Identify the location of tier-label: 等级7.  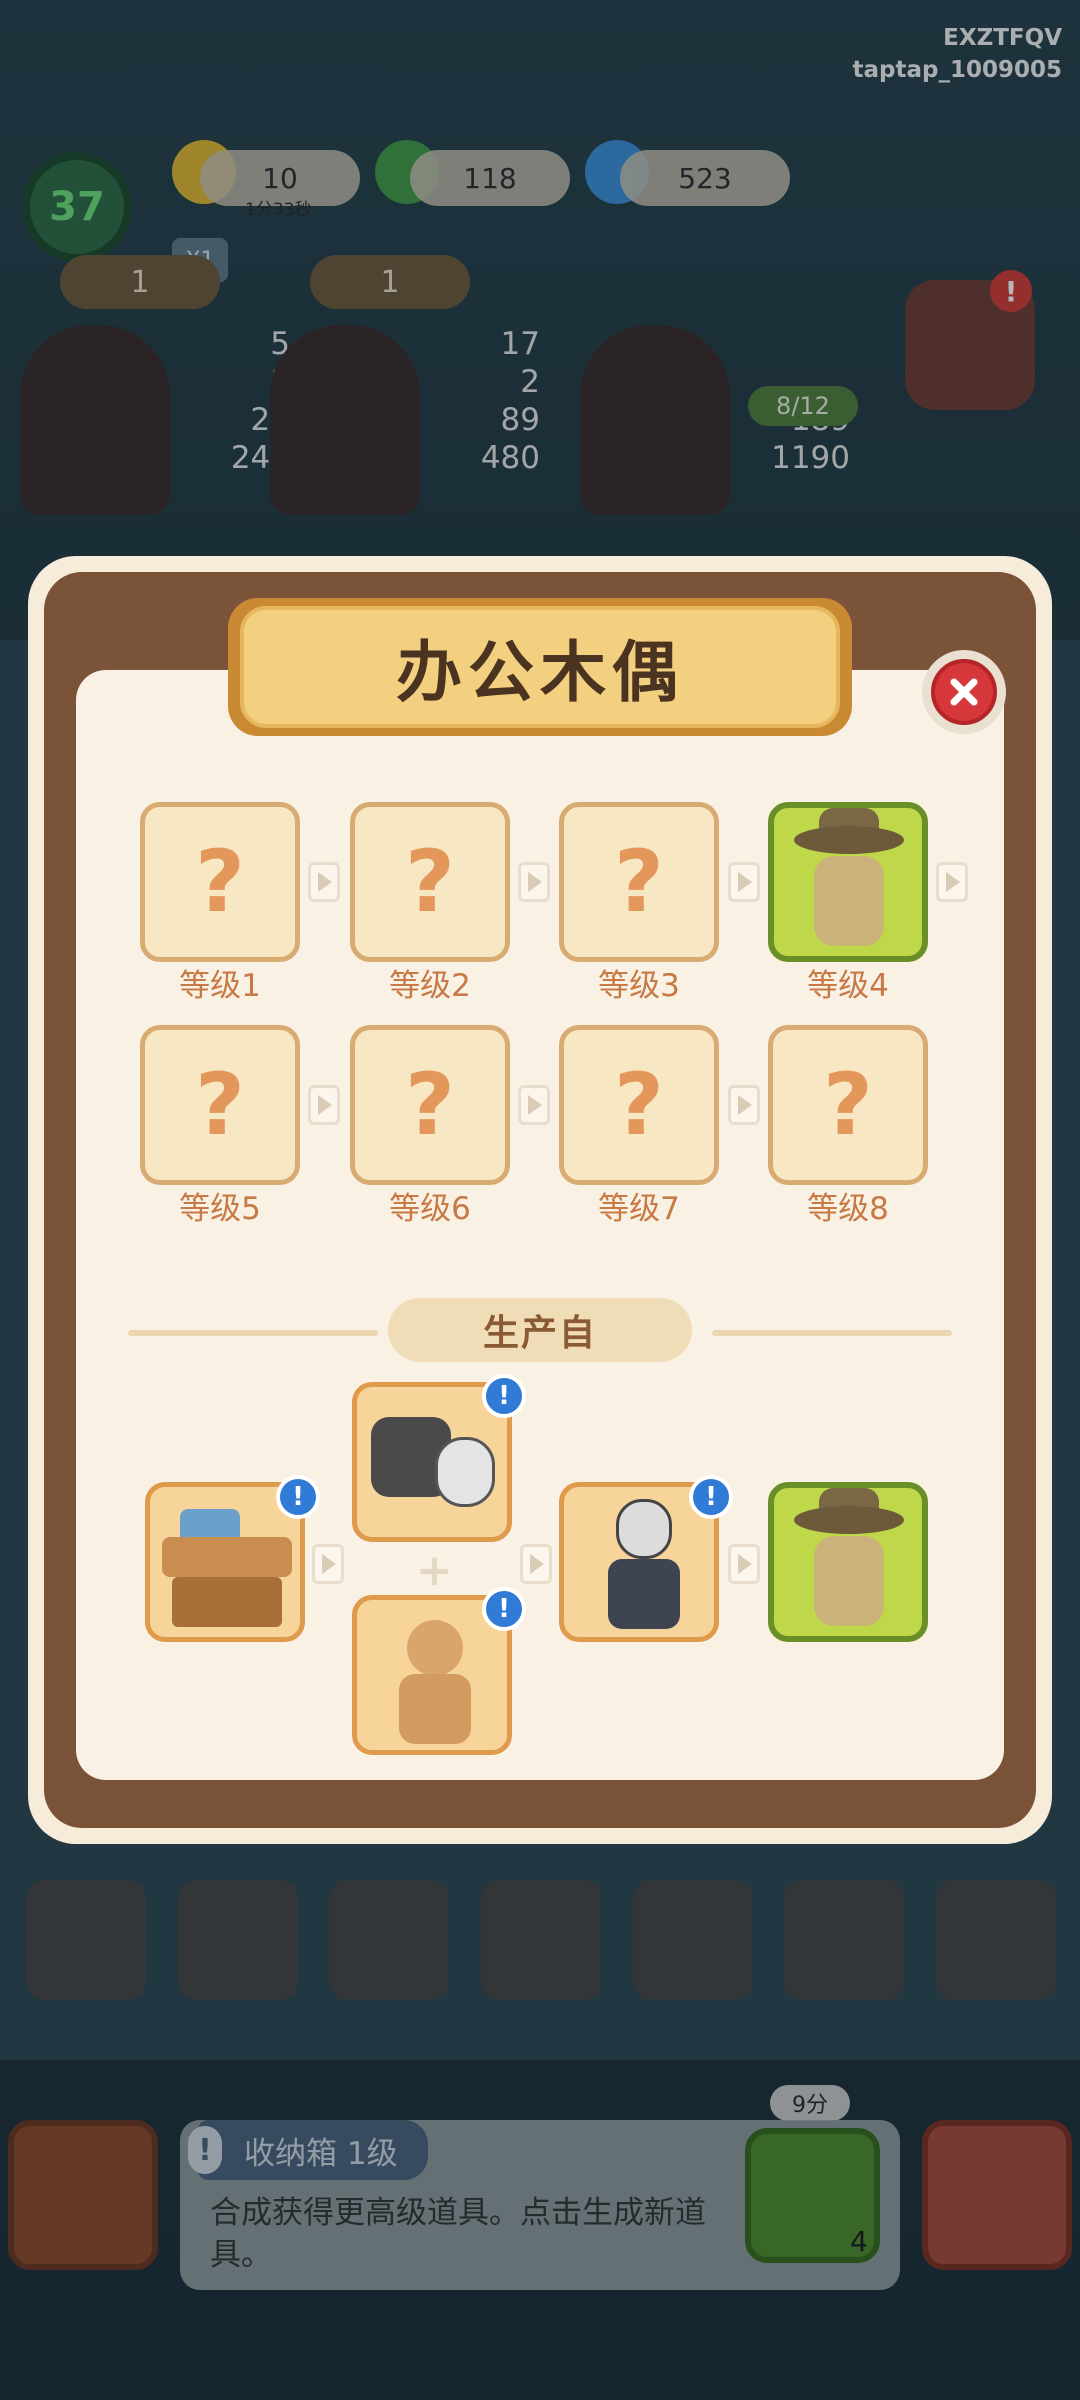
(639, 1209).